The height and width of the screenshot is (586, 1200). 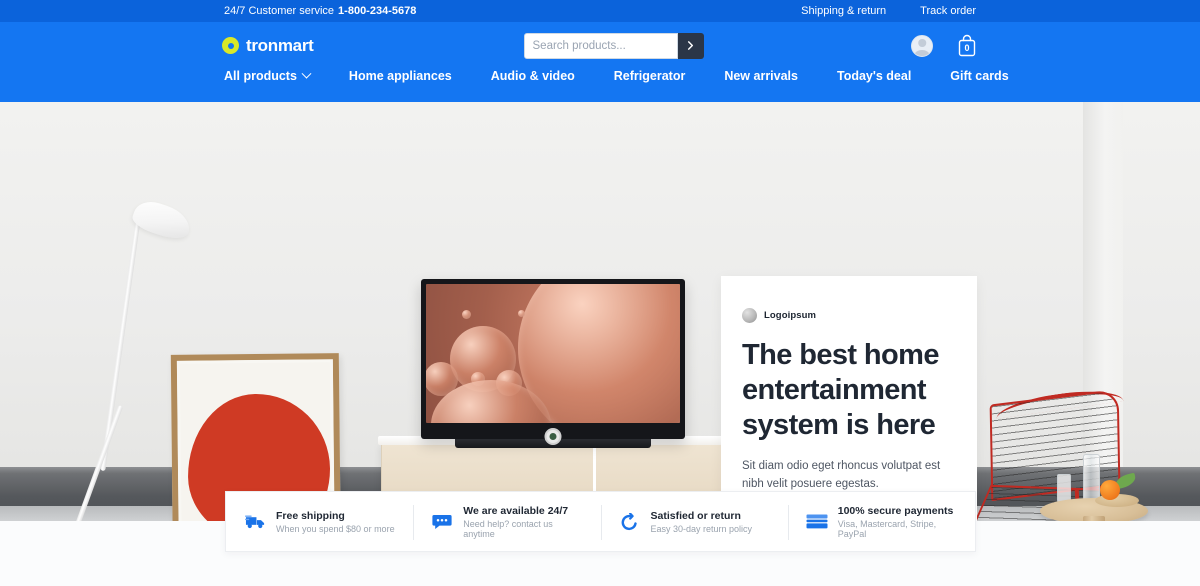 I want to click on logo-text: tronmart, so click(x=280, y=45).